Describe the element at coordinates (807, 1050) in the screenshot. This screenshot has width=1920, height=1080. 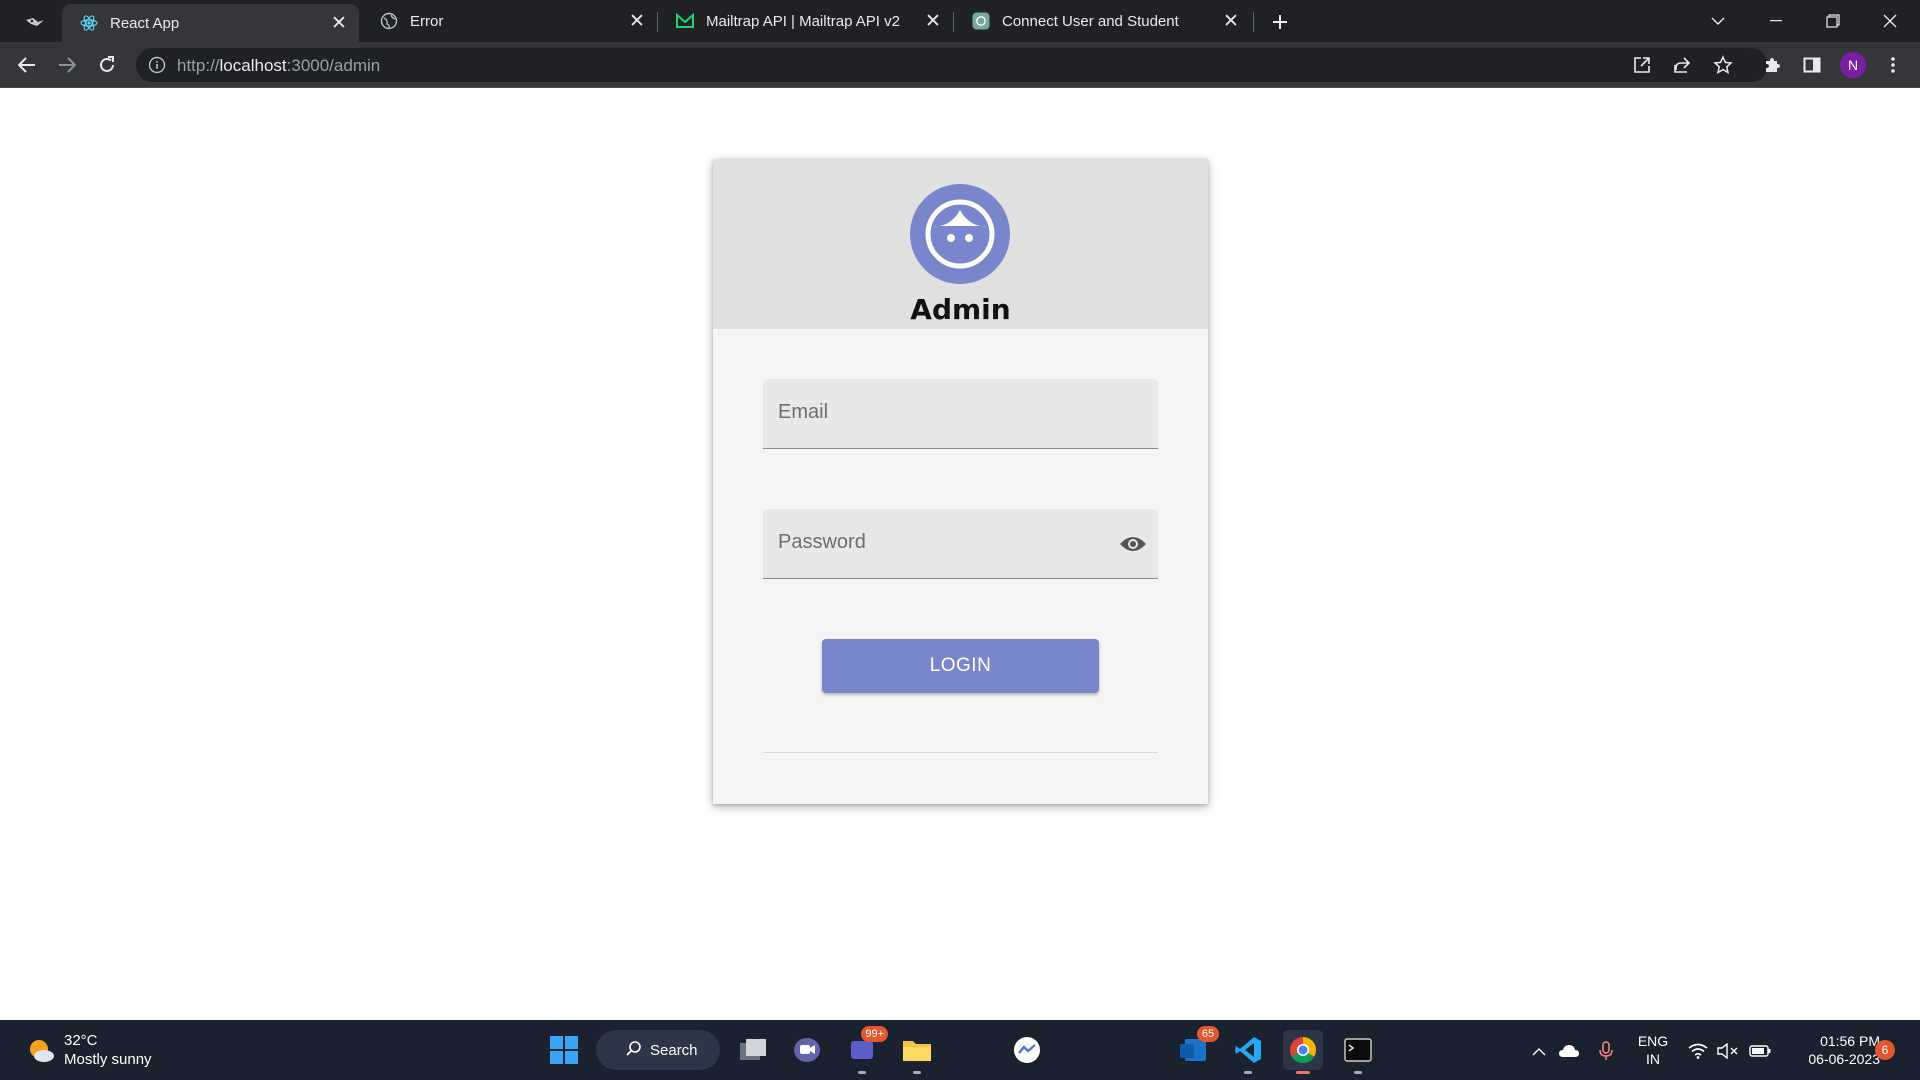
I see `teams-chat-icon` at that location.